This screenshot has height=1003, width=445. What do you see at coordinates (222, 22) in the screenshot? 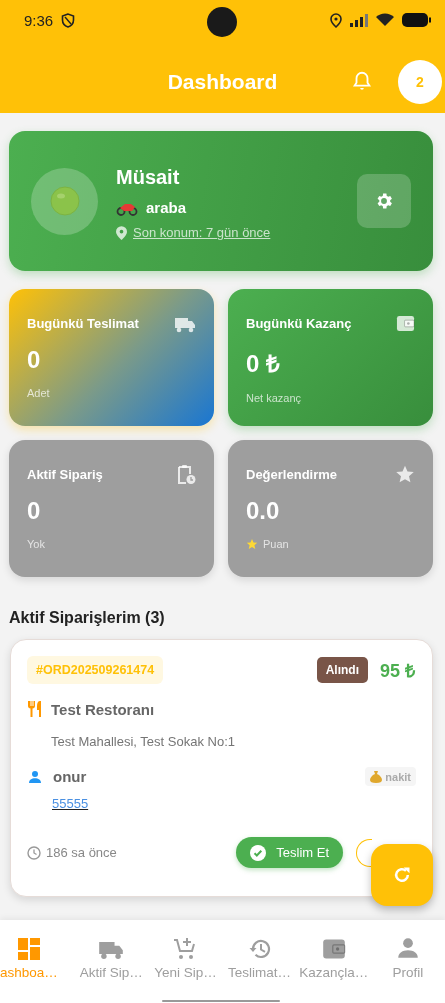
I see `camera-cutout` at bounding box center [222, 22].